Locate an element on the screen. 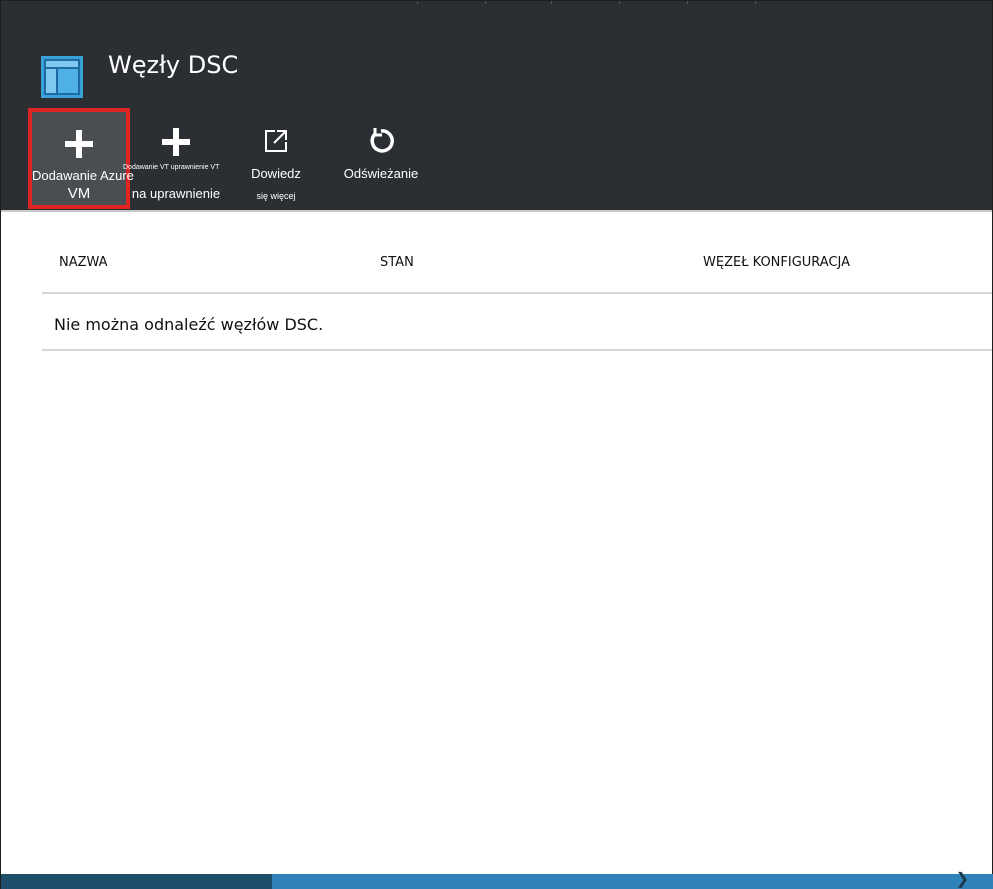  add-onprem-label: na uprawnienie is located at coordinates (176, 193).